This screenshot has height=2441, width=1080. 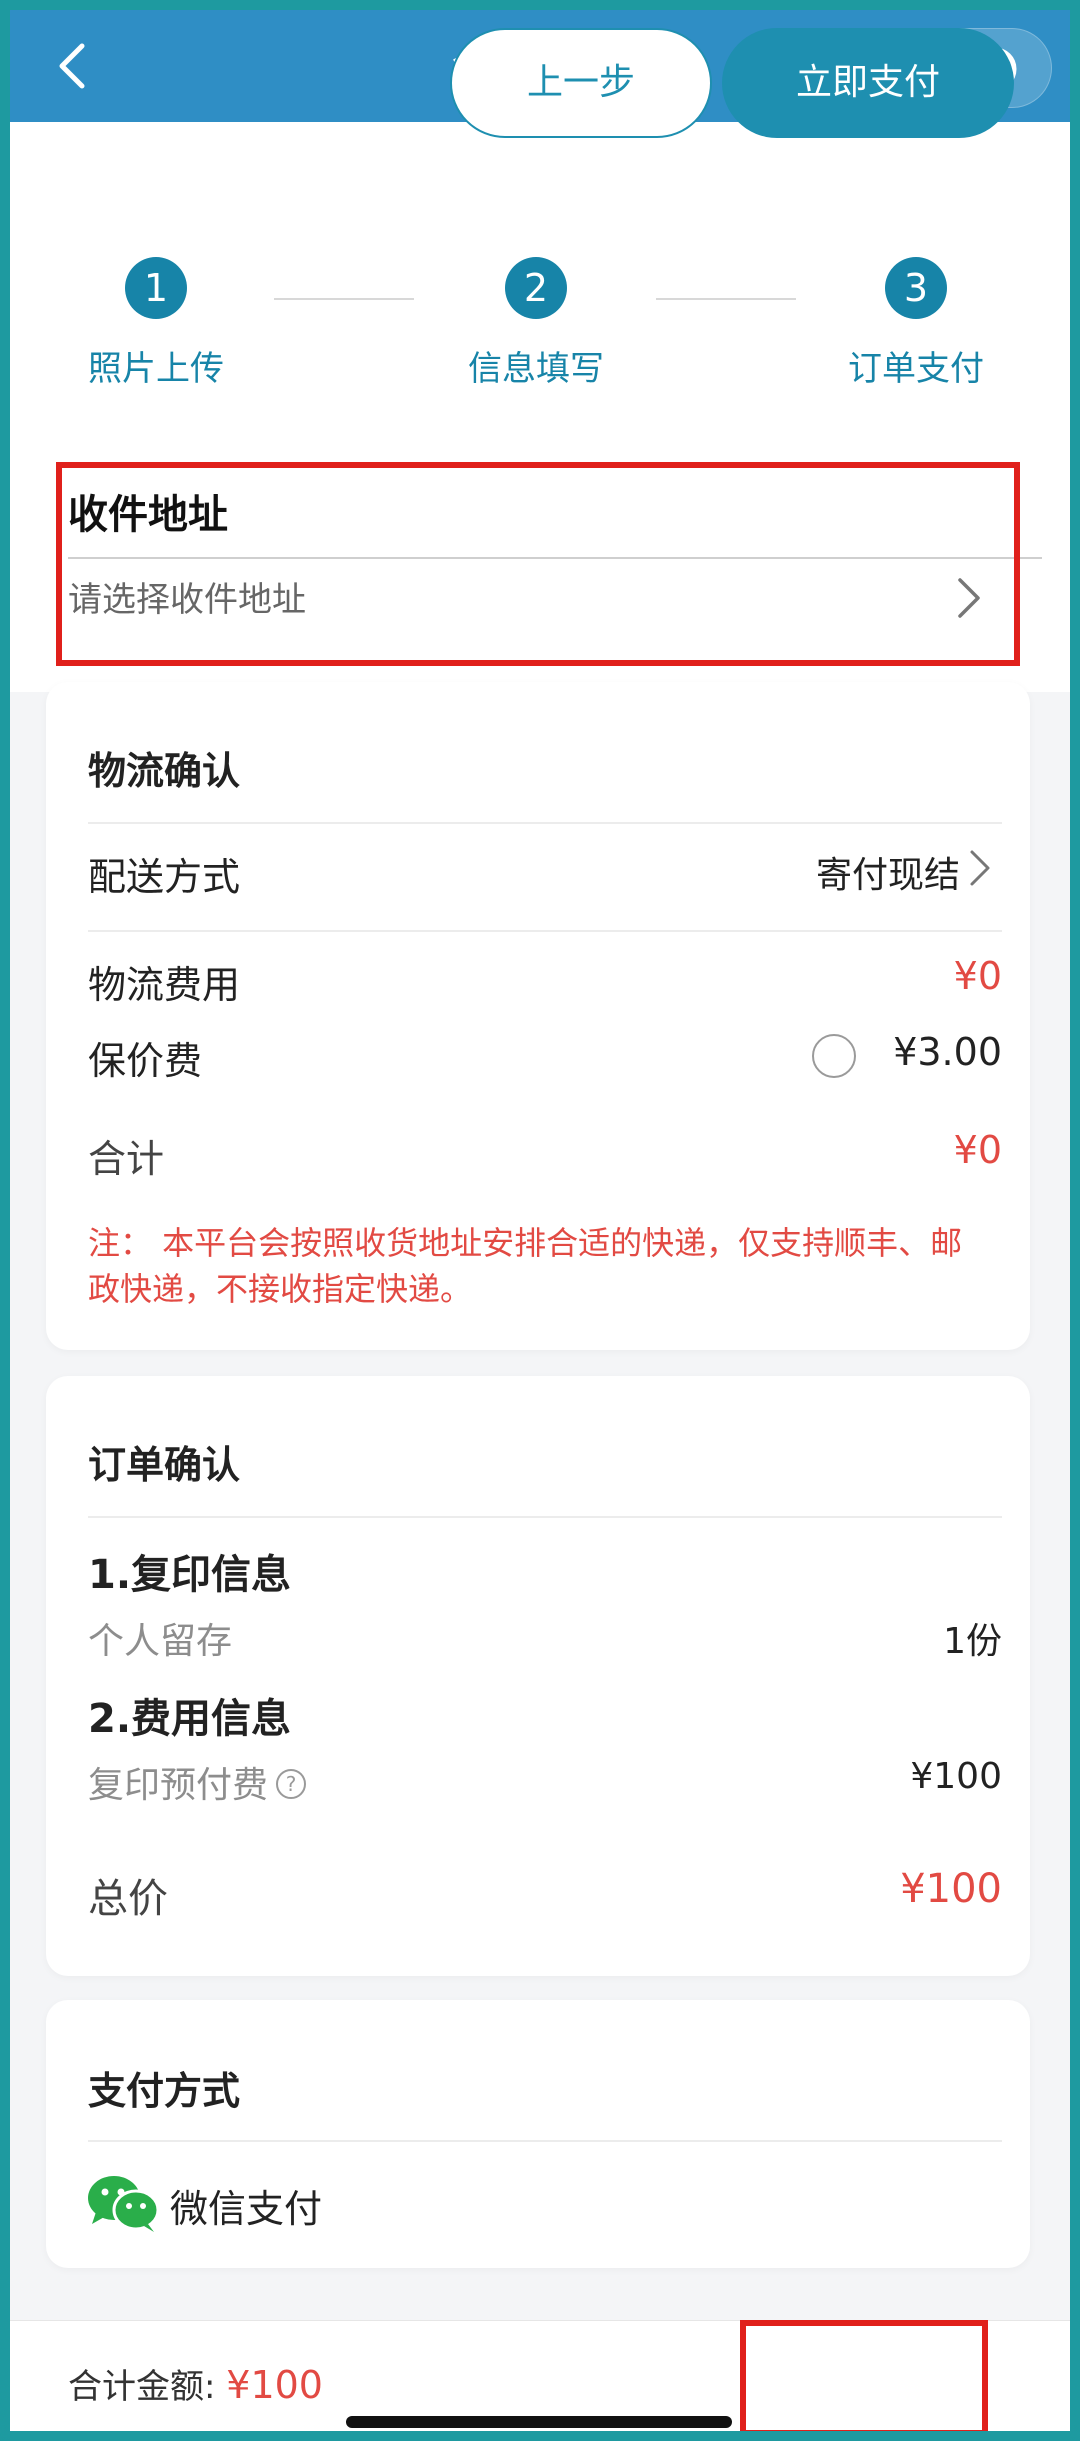 What do you see at coordinates (956, 1776) in the screenshot?
I see `prepay-fee-value: ¥100` at bounding box center [956, 1776].